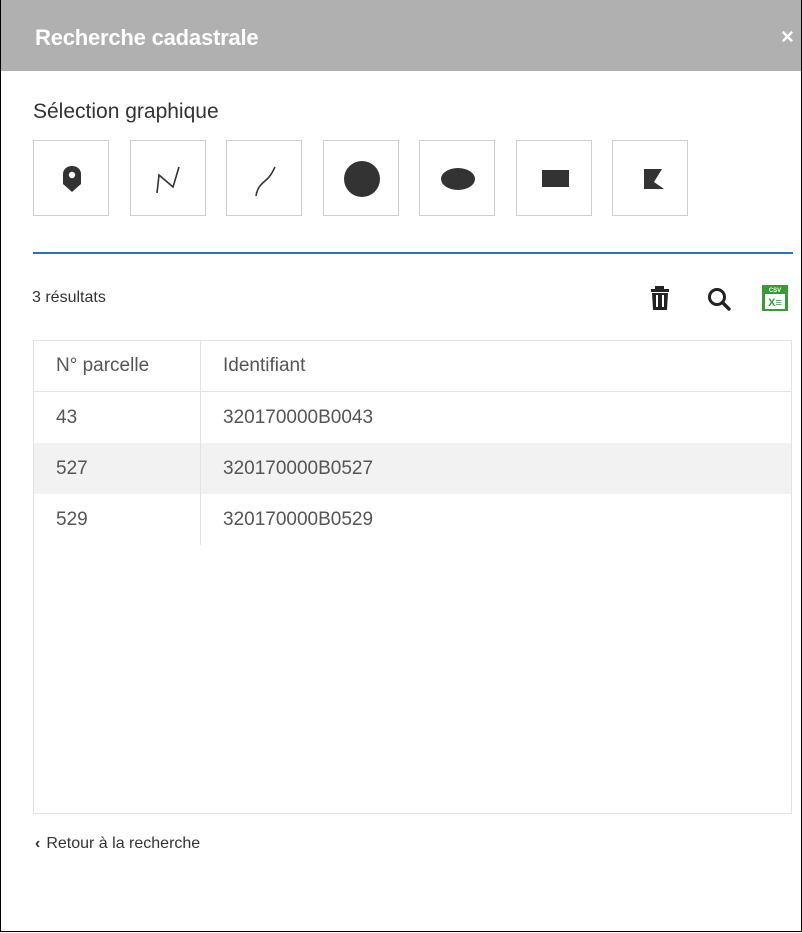  I want to click on back-to-search-label: Retour à la recherche, so click(123, 843).